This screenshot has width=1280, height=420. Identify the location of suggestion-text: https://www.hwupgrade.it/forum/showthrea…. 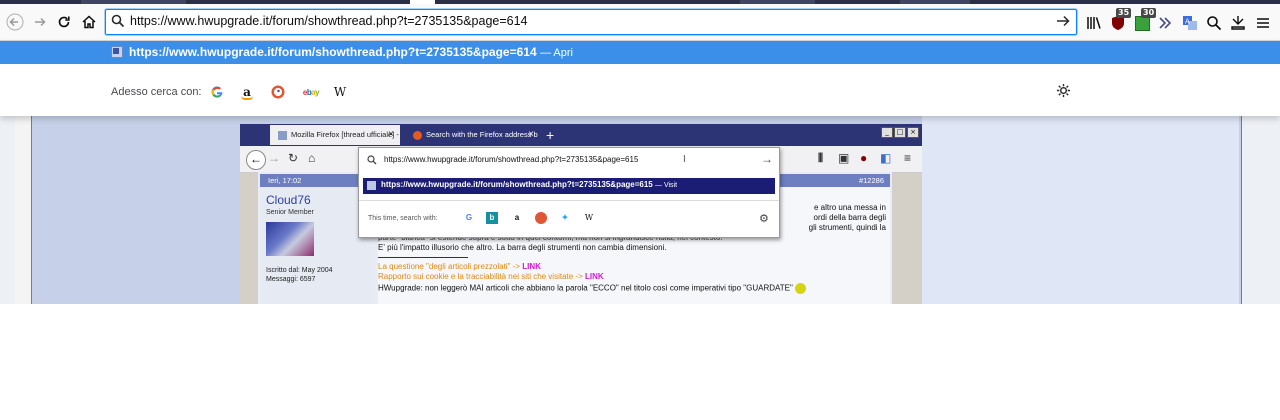
(351, 52).